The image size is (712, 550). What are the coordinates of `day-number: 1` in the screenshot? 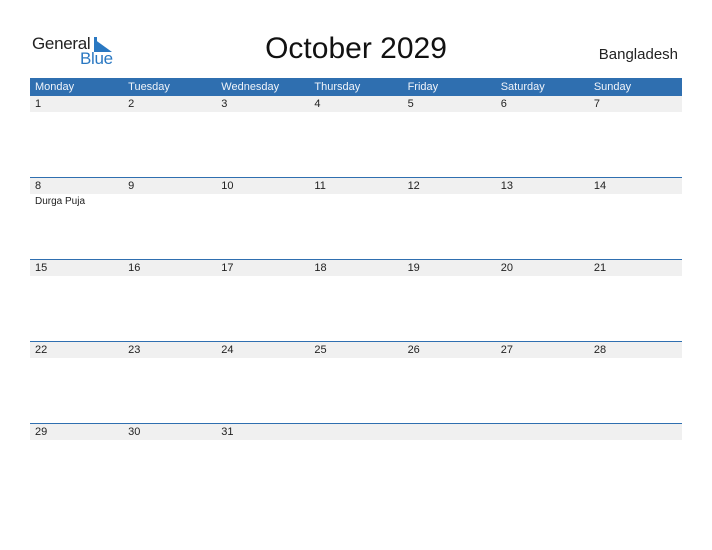 It's located at (38, 104).